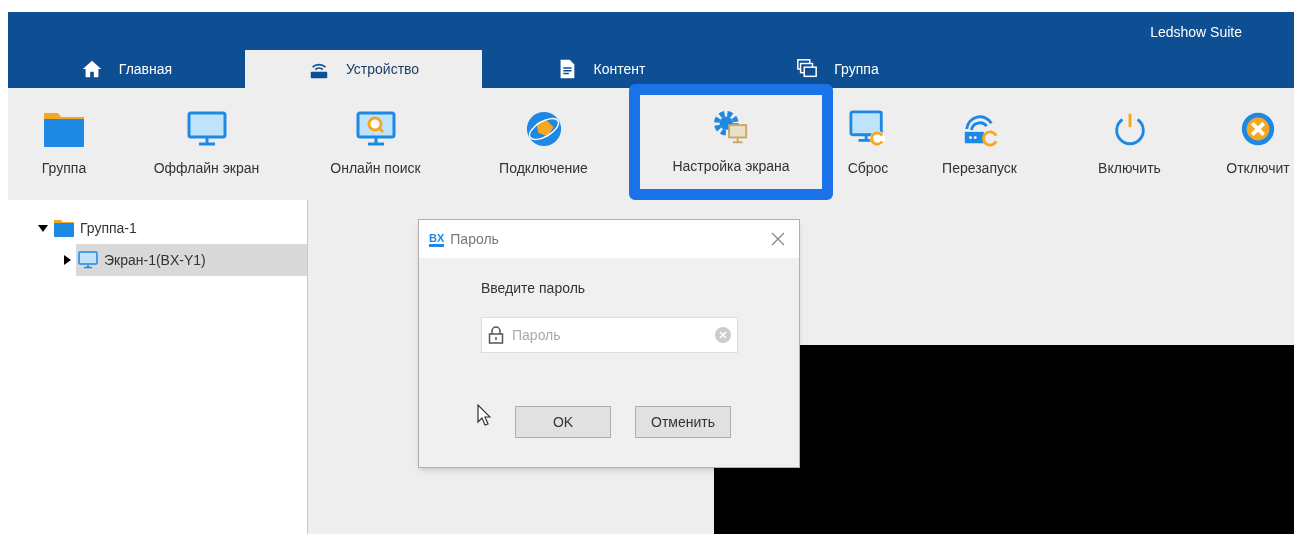 The height and width of the screenshot is (534, 1294). I want to click on toolbar-button: Оффлайн экран, so click(206, 144).